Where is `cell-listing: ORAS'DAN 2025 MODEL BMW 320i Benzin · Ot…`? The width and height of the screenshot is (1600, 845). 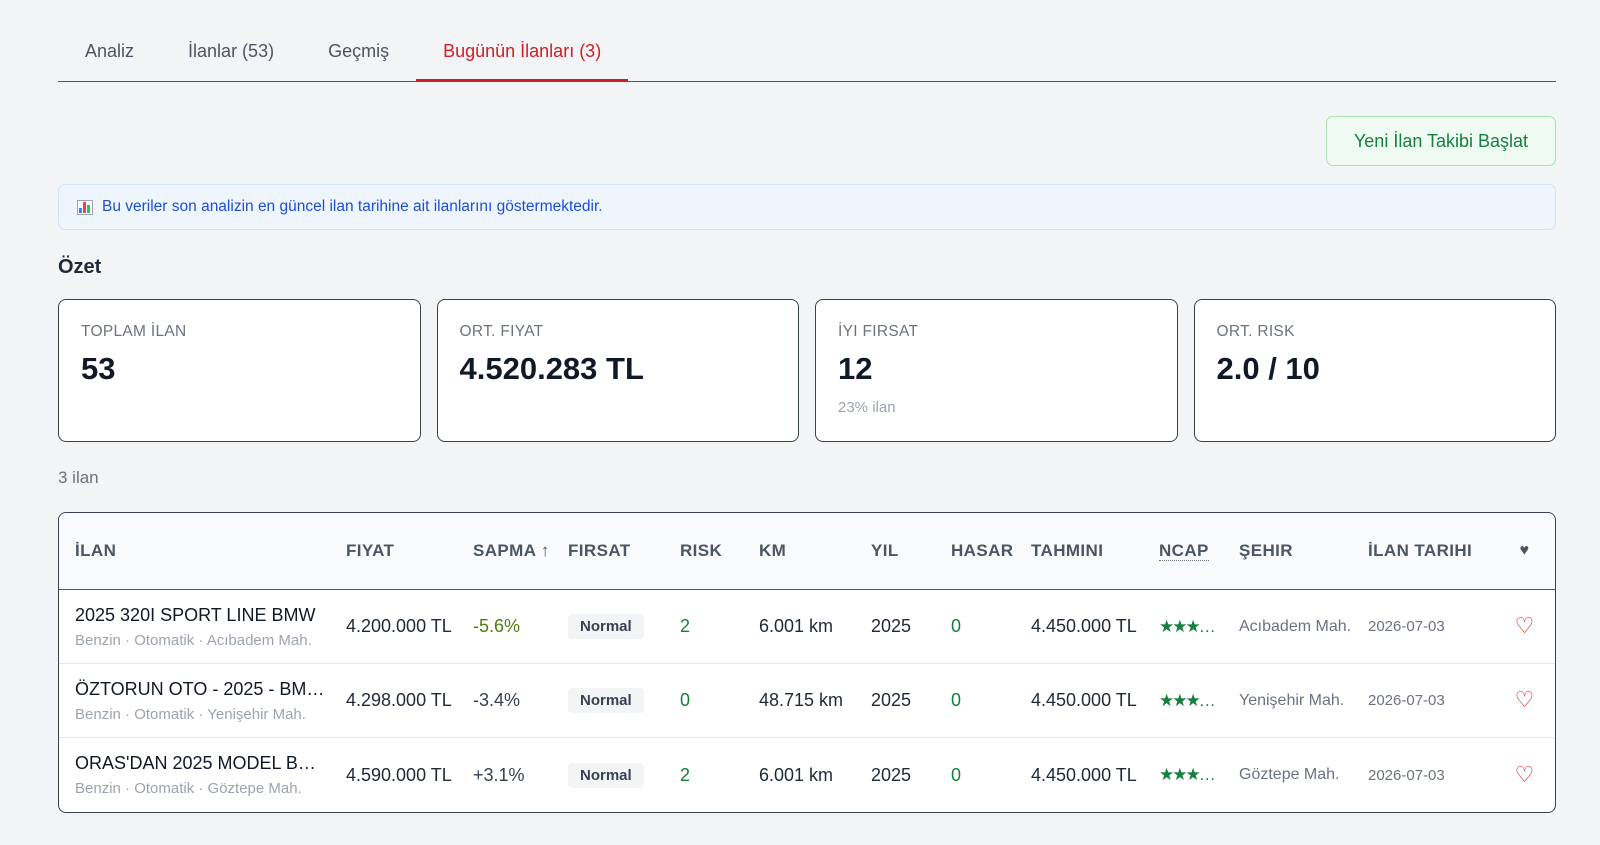 cell-listing: ORAS'DAN 2025 MODEL BMW 320i Benzin · Ot… is located at coordinates (194, 775).